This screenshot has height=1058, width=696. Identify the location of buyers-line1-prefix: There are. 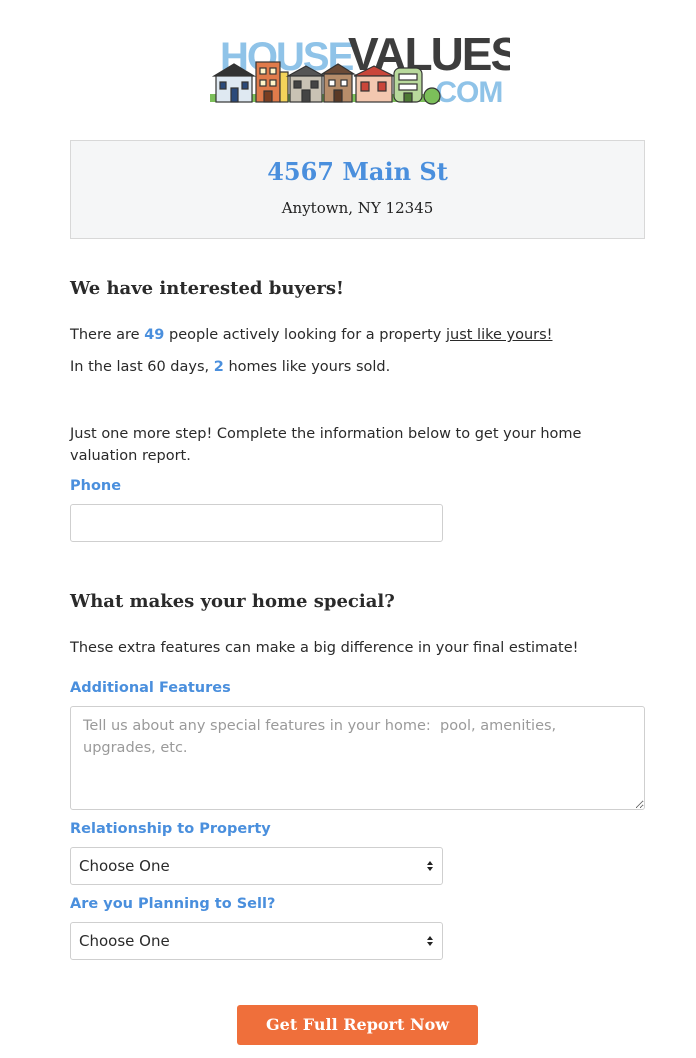
(107, 335).